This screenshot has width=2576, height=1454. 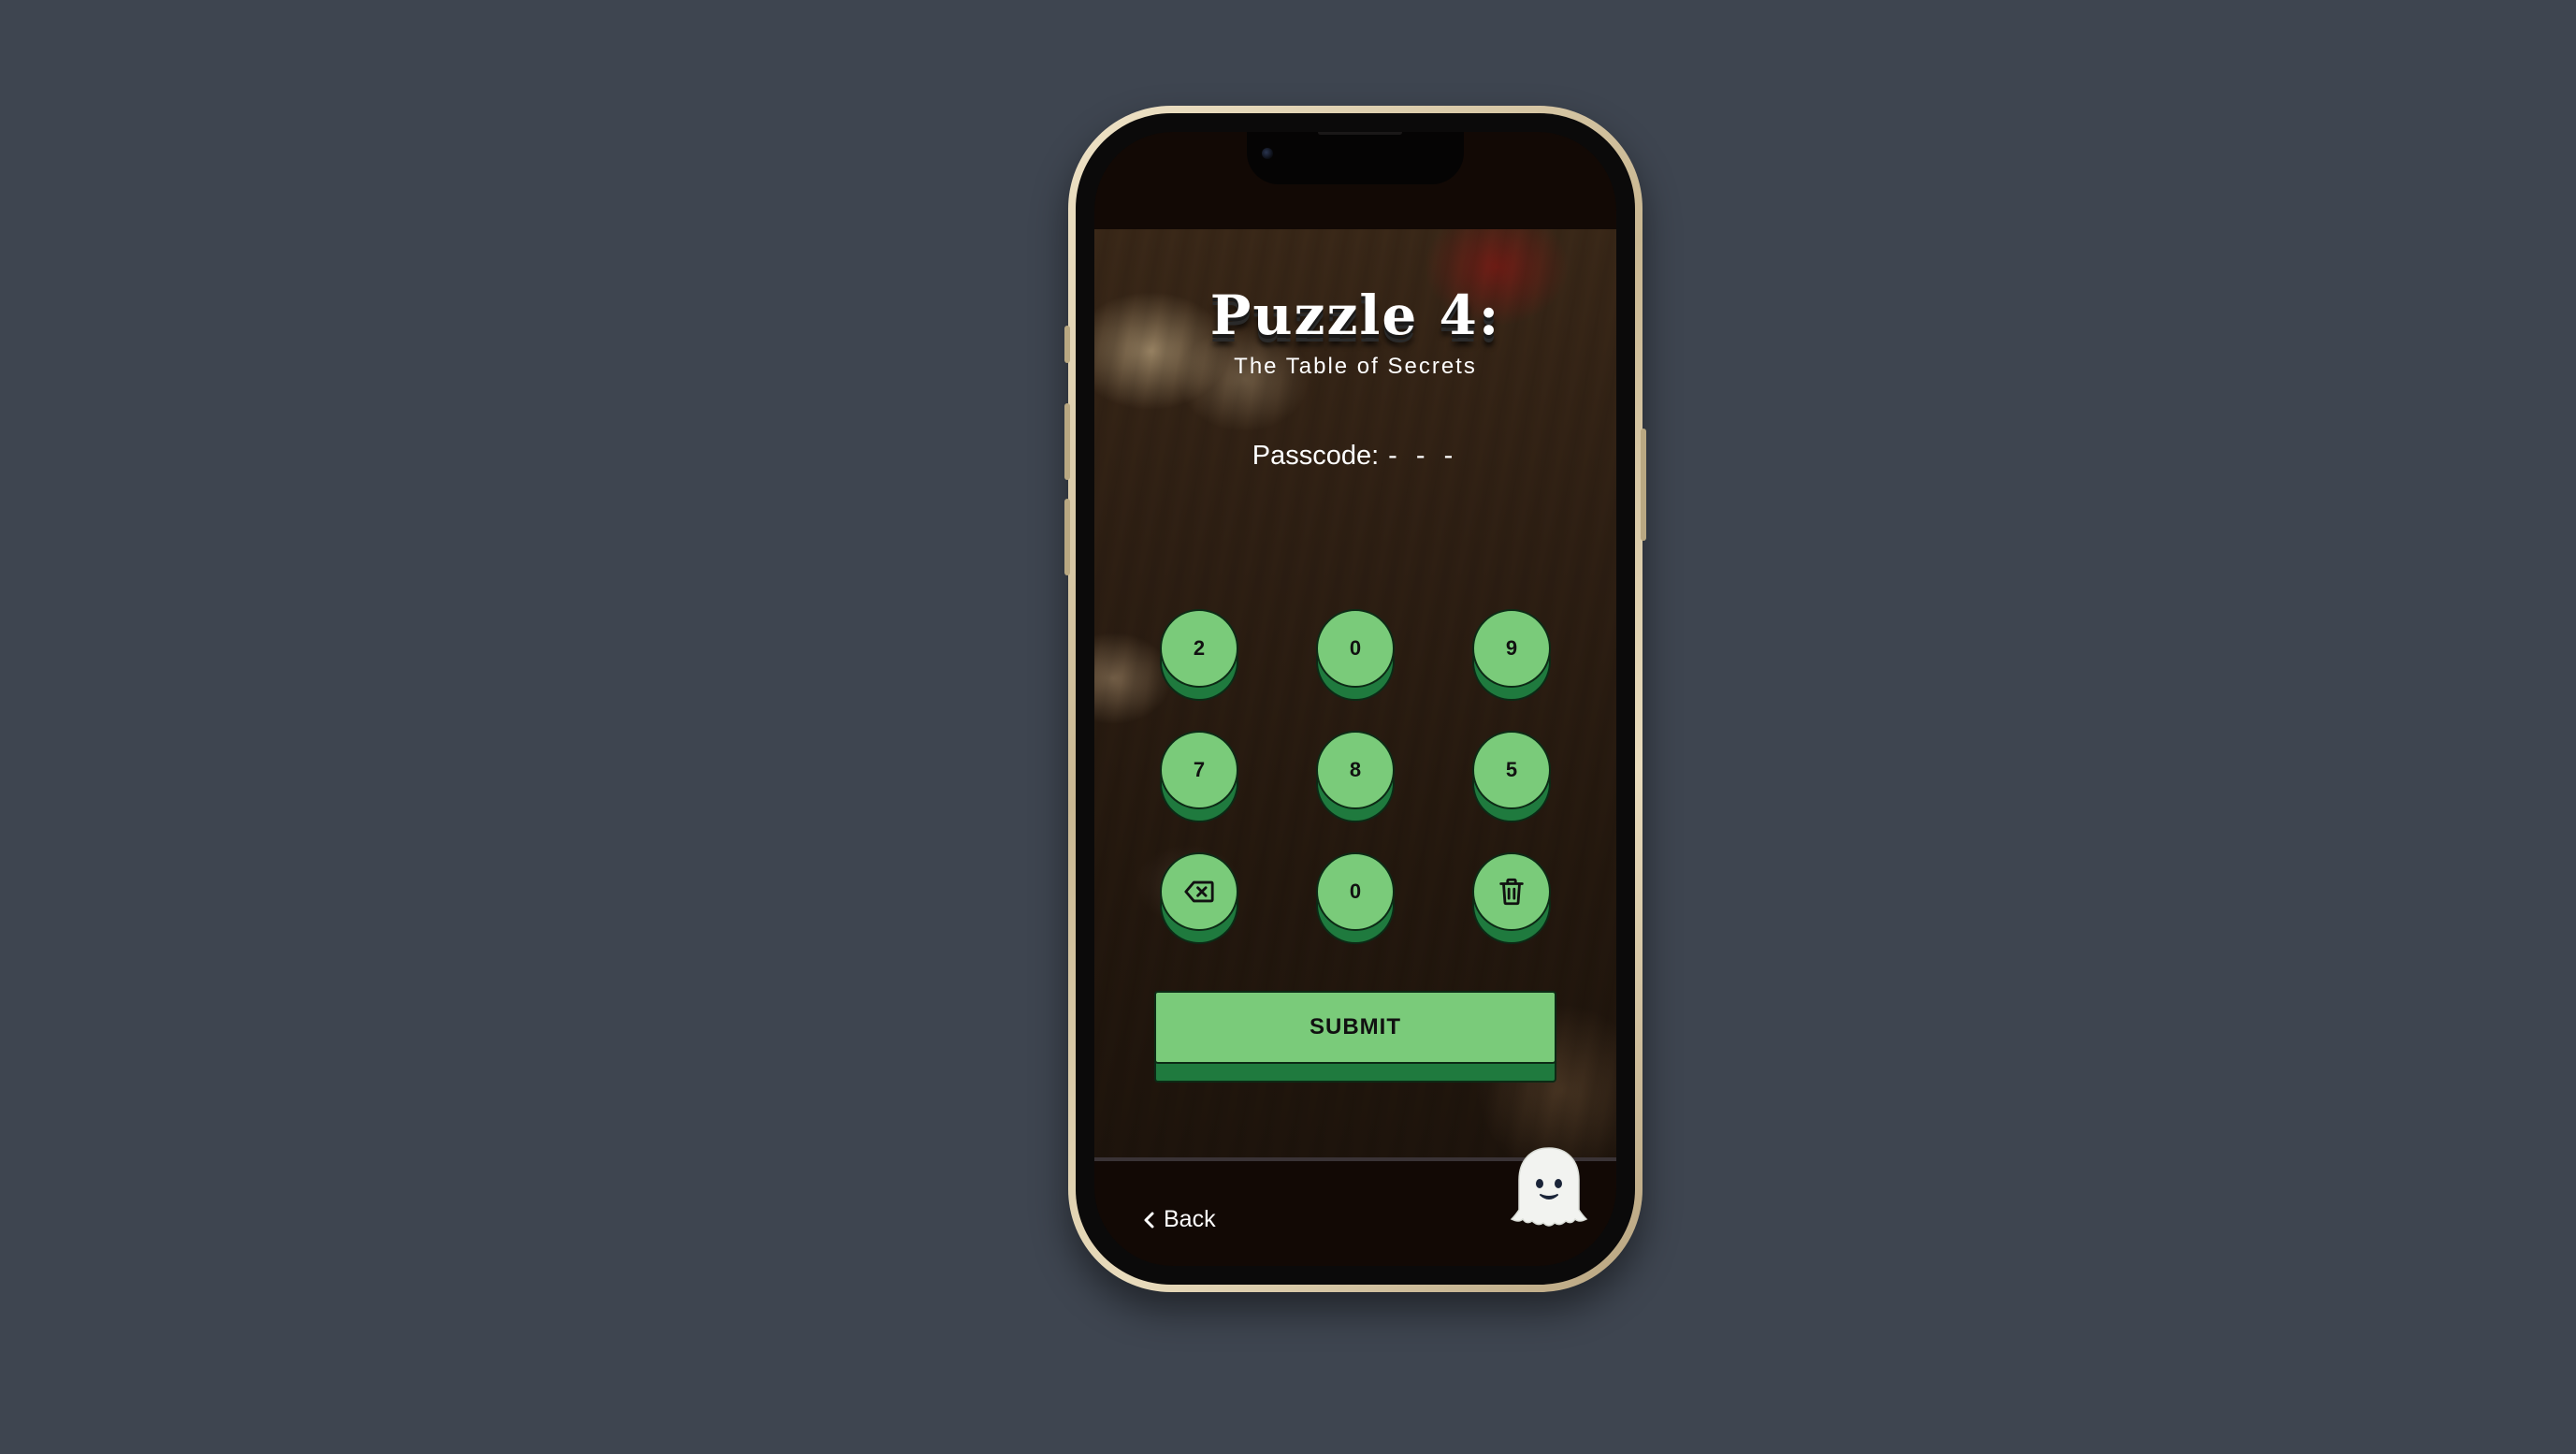 I want to click on passcode-display: Passcode: - - -, so click(x=1355, y=457).